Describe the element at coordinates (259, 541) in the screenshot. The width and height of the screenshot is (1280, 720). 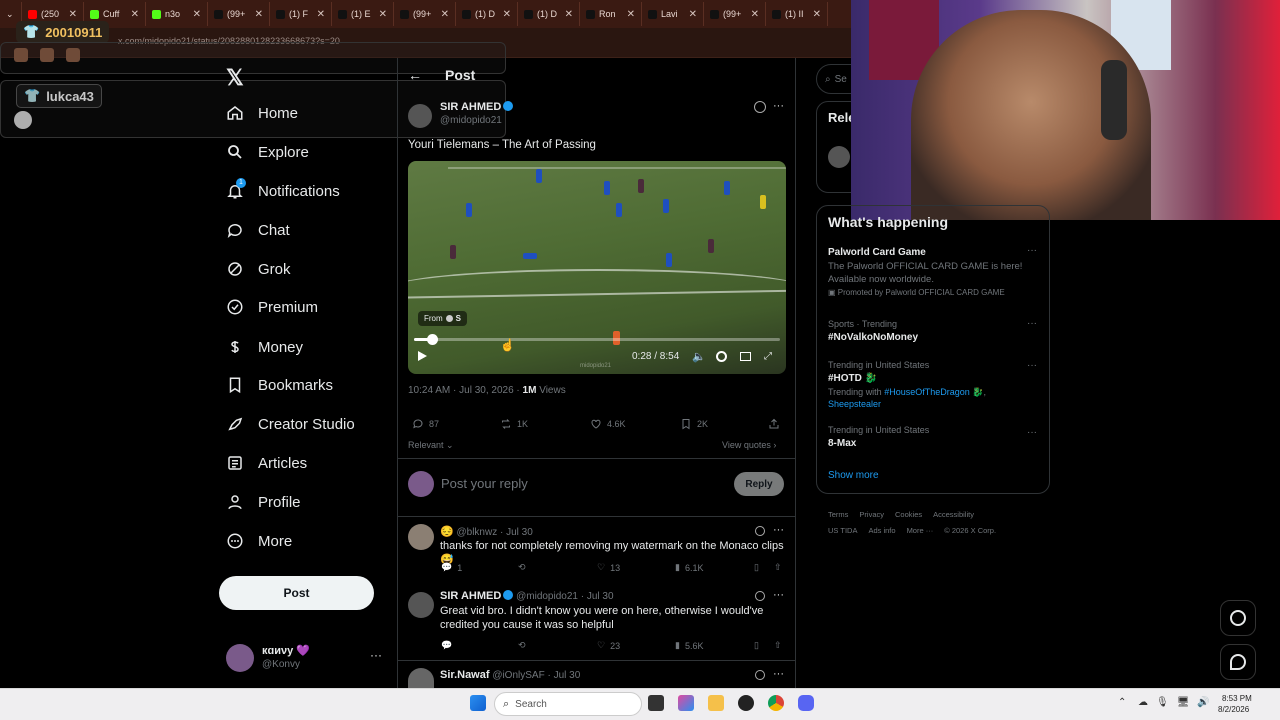
I see `nav-item-more: More` at that location.